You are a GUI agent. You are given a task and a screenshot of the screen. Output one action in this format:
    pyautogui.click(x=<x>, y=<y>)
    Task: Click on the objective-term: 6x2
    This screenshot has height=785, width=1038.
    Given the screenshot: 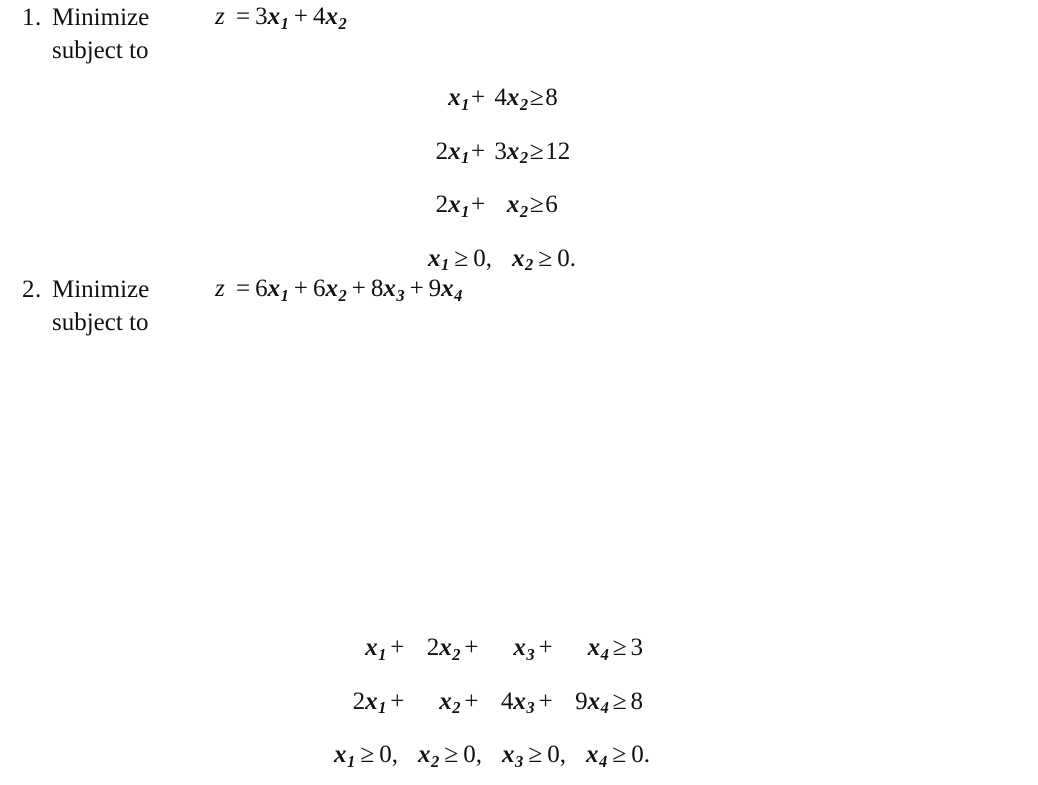 What is the action you would take?
    pyautogui.click(x=329, y=290)
    